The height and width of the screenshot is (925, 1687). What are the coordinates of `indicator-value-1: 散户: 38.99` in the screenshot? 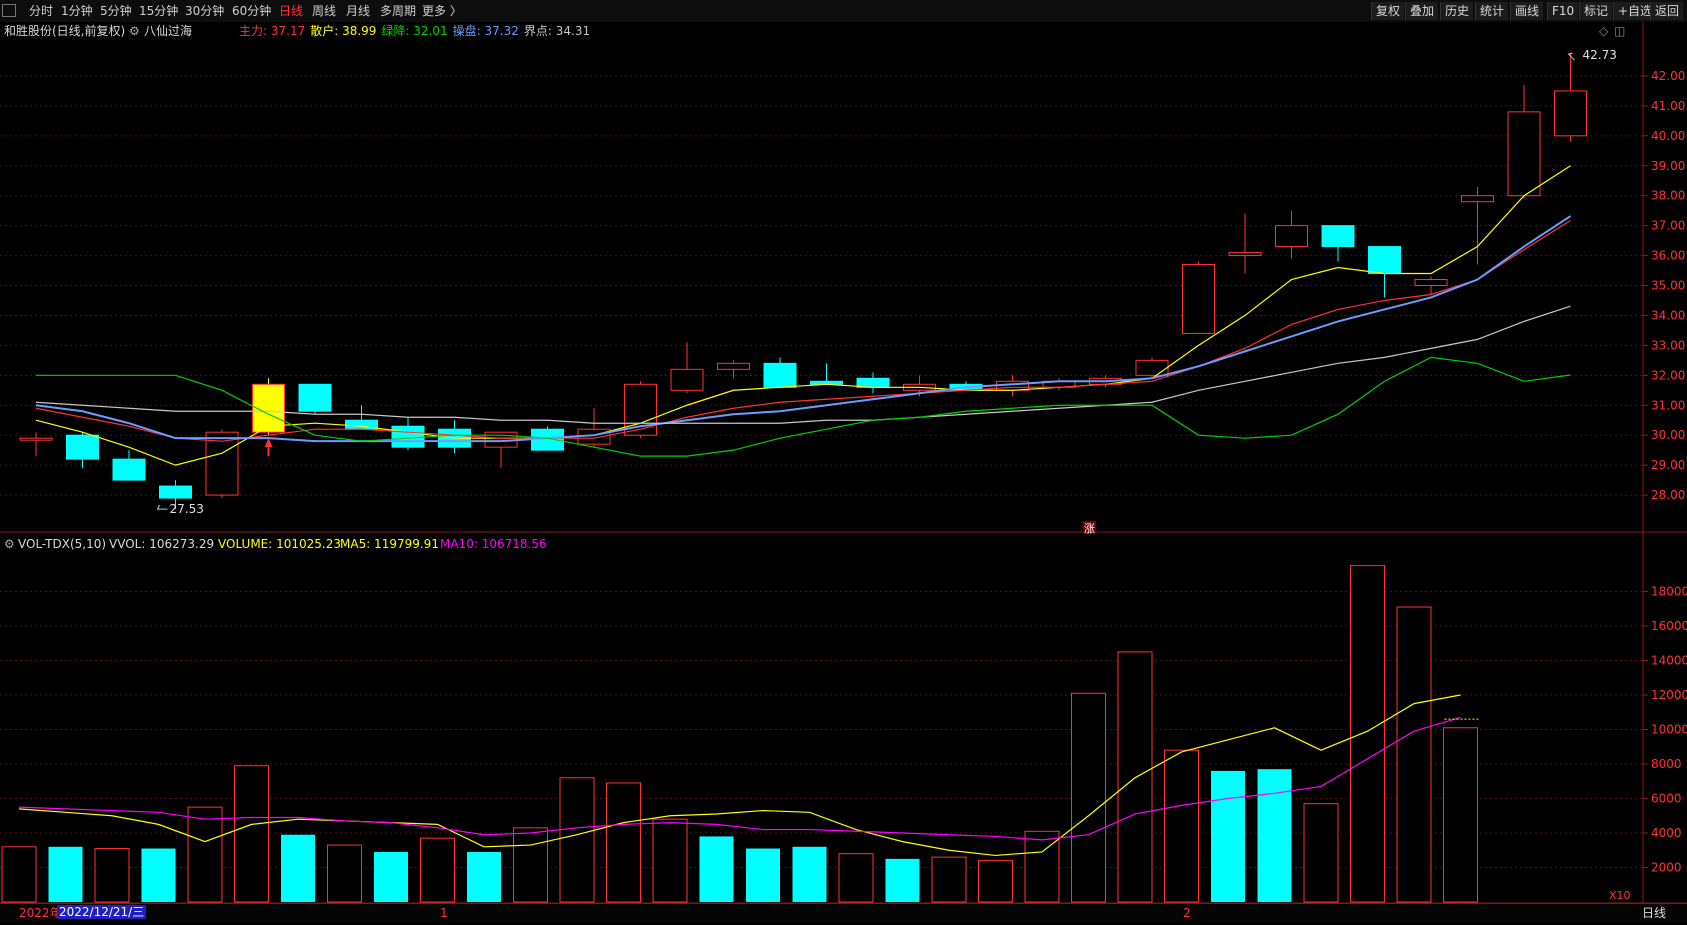 It's located at (343, 31).